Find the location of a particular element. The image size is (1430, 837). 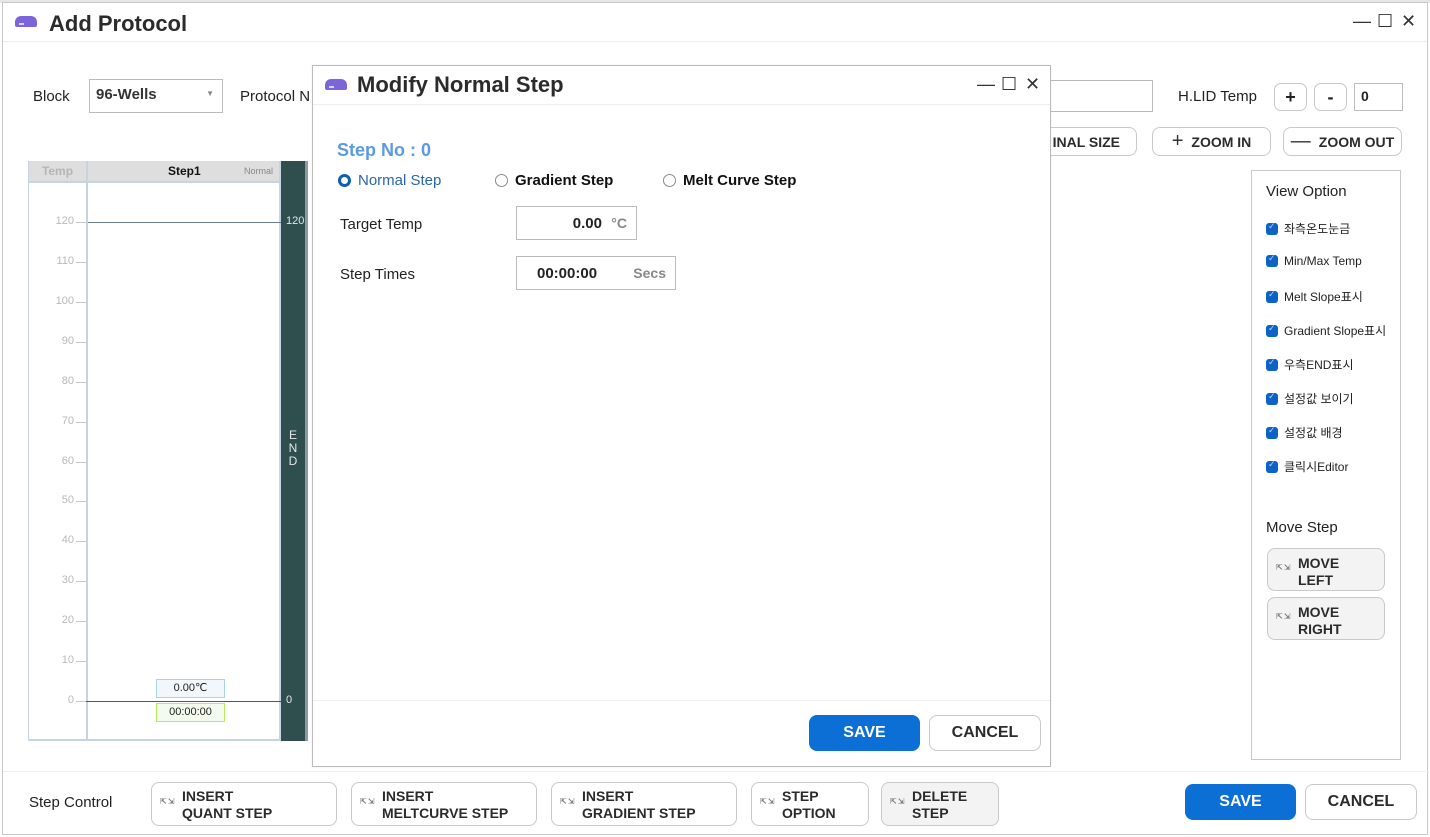

view-option-5: 설정값 보이기 is located at coordinates (1310, 398).